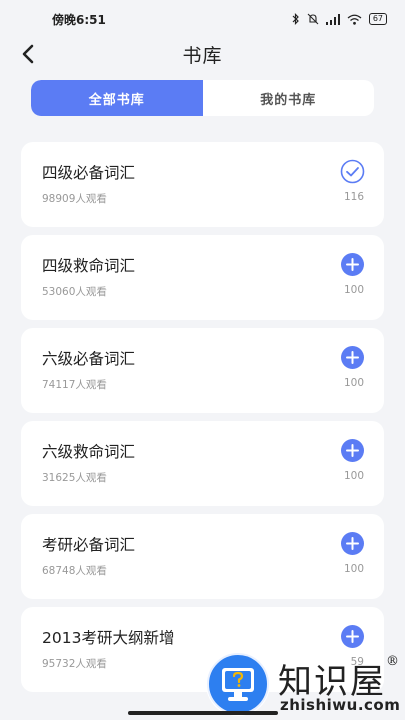  I want to click on book-views: 53060人观看, so click(74, 292).